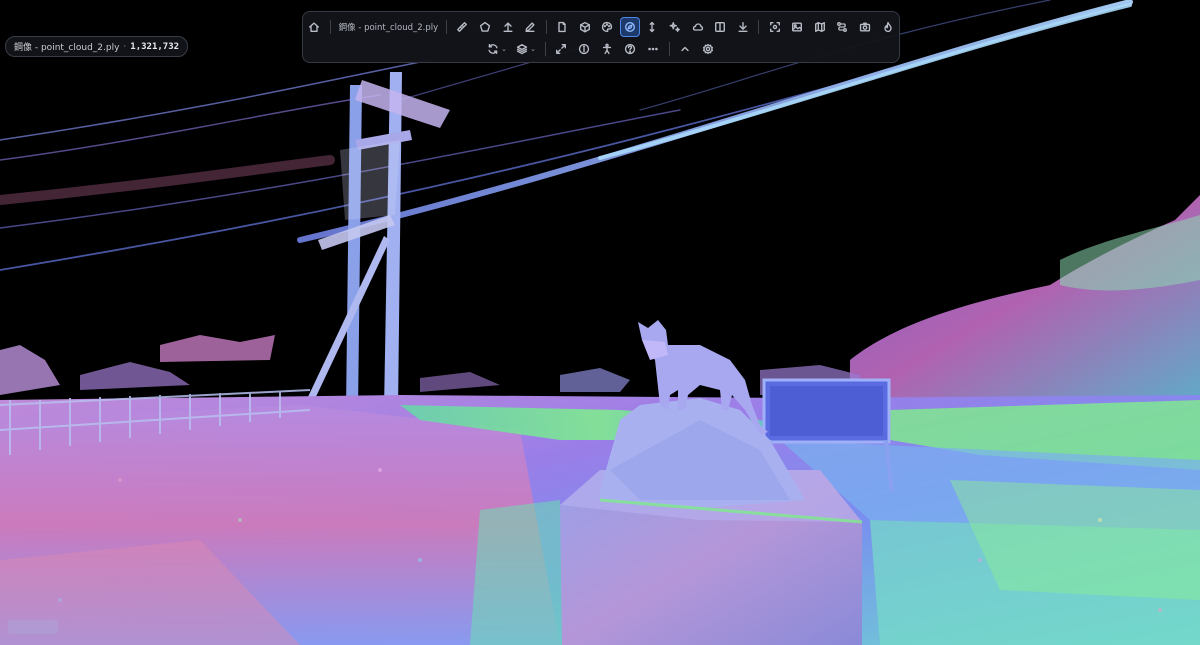 The height and width of the screenshot is (645, 1200). I want to click on palette-icon, so click(607, 27).